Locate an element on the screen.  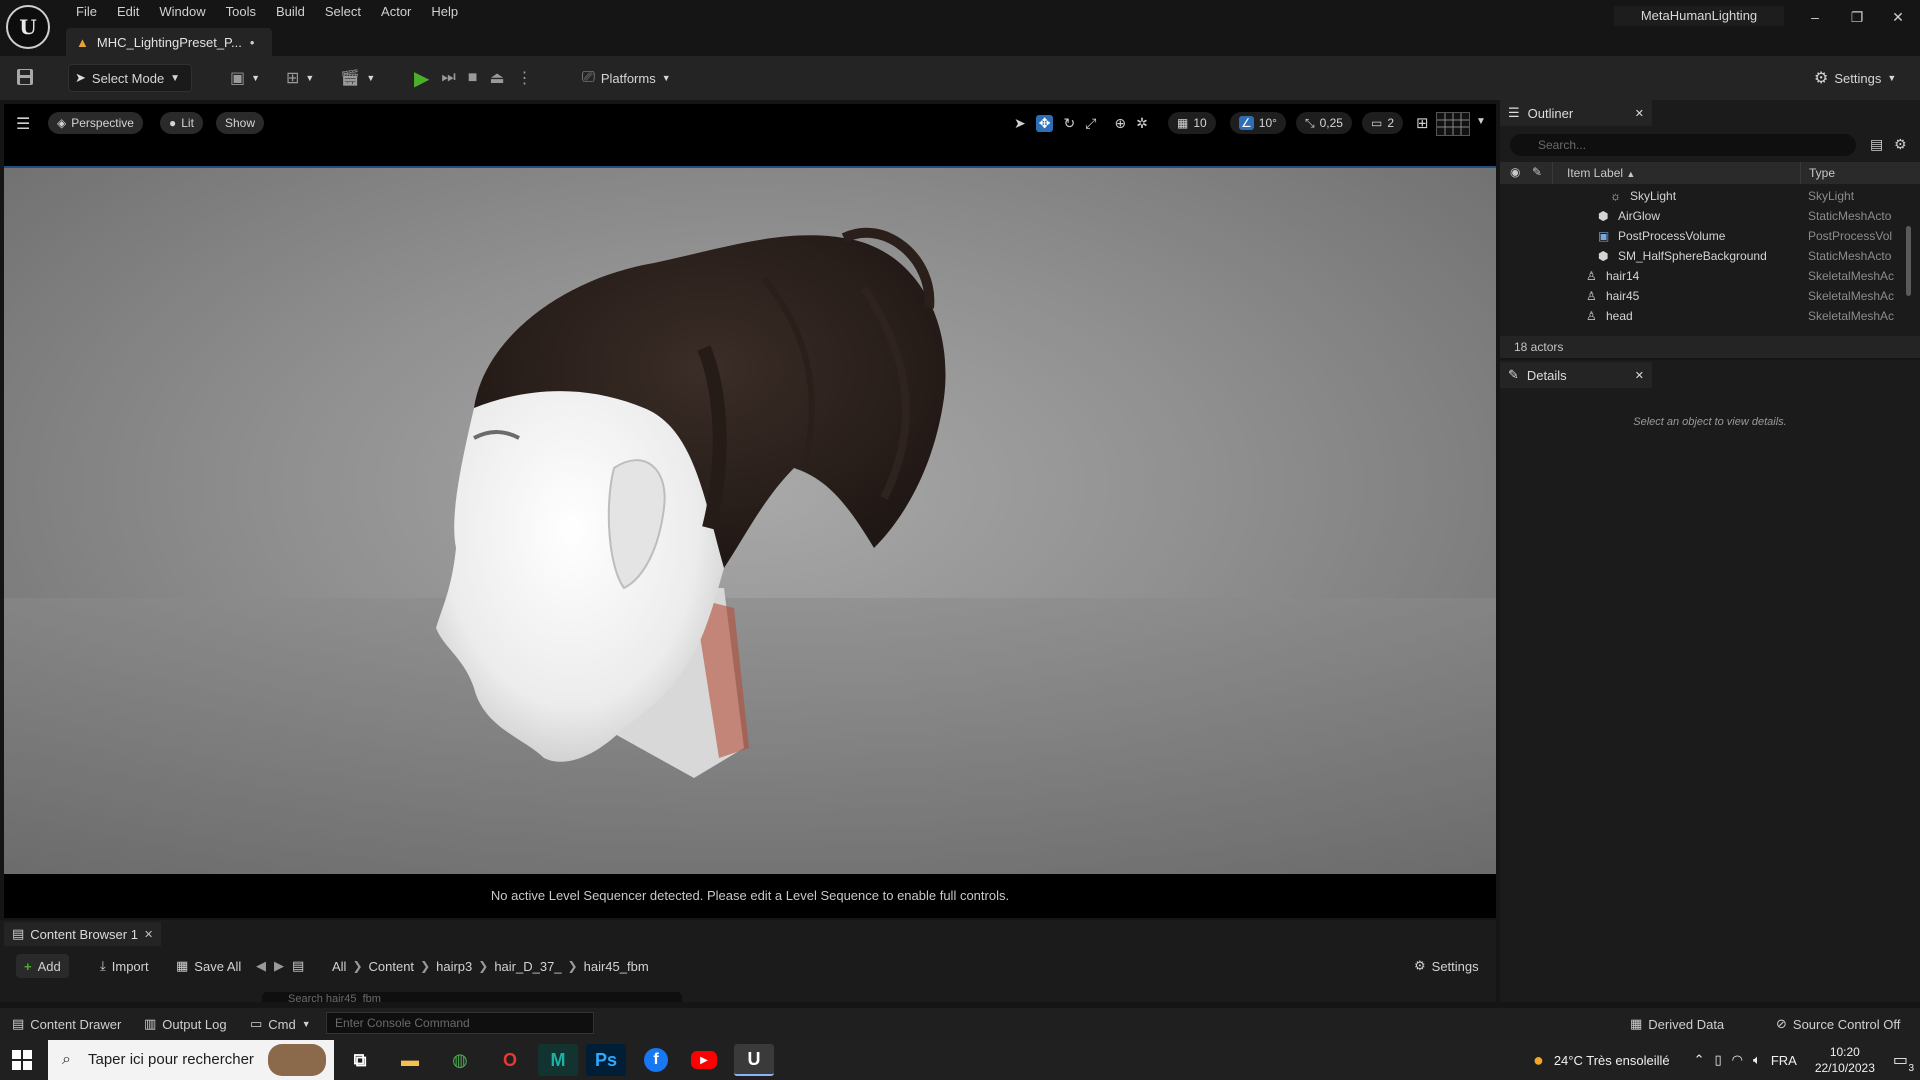
list-item: ♙ head SkeletalMeshAc is located at coordinates (1710, 316).